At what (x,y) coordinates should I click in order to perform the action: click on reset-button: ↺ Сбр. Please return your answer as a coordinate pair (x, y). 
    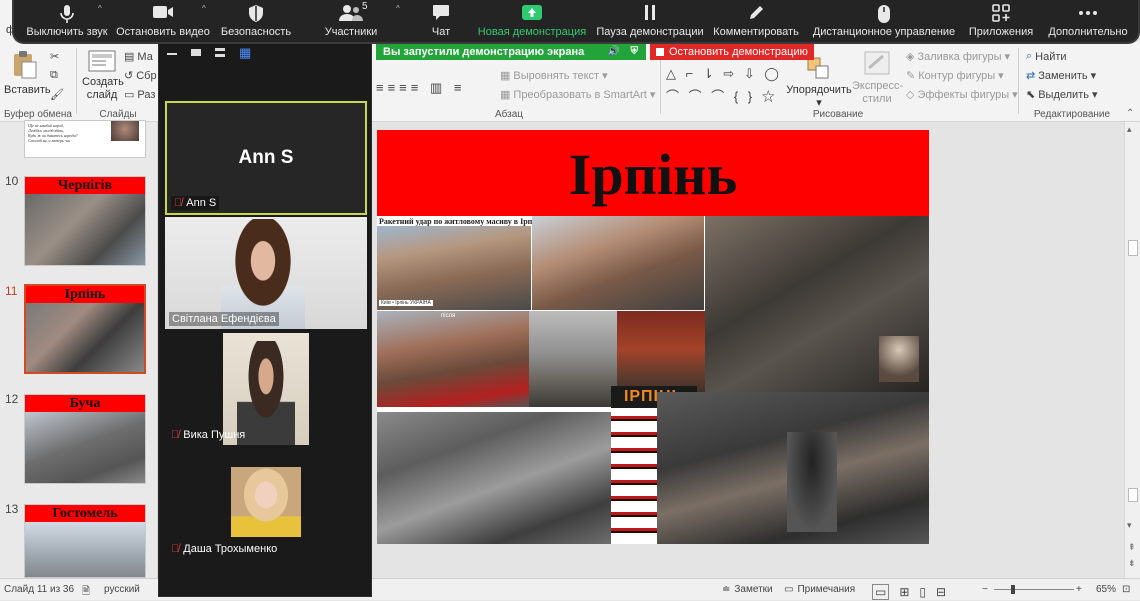
    Looking at the image, I should click on (140, 76).